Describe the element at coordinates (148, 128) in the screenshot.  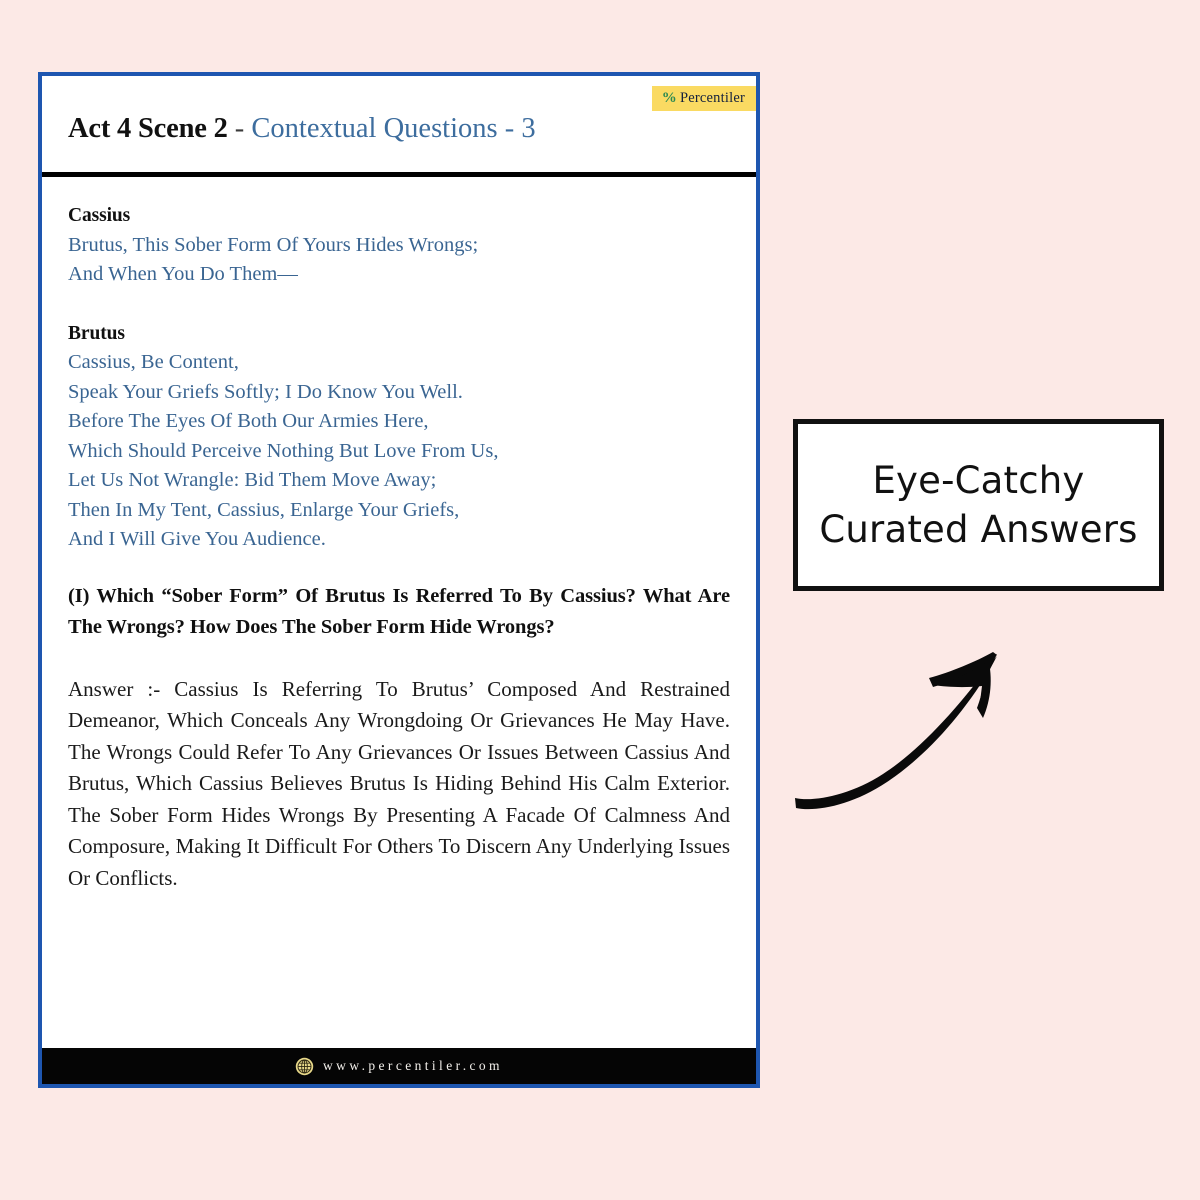
I see `page-title-act: Act 4 Scene 2` at that location.